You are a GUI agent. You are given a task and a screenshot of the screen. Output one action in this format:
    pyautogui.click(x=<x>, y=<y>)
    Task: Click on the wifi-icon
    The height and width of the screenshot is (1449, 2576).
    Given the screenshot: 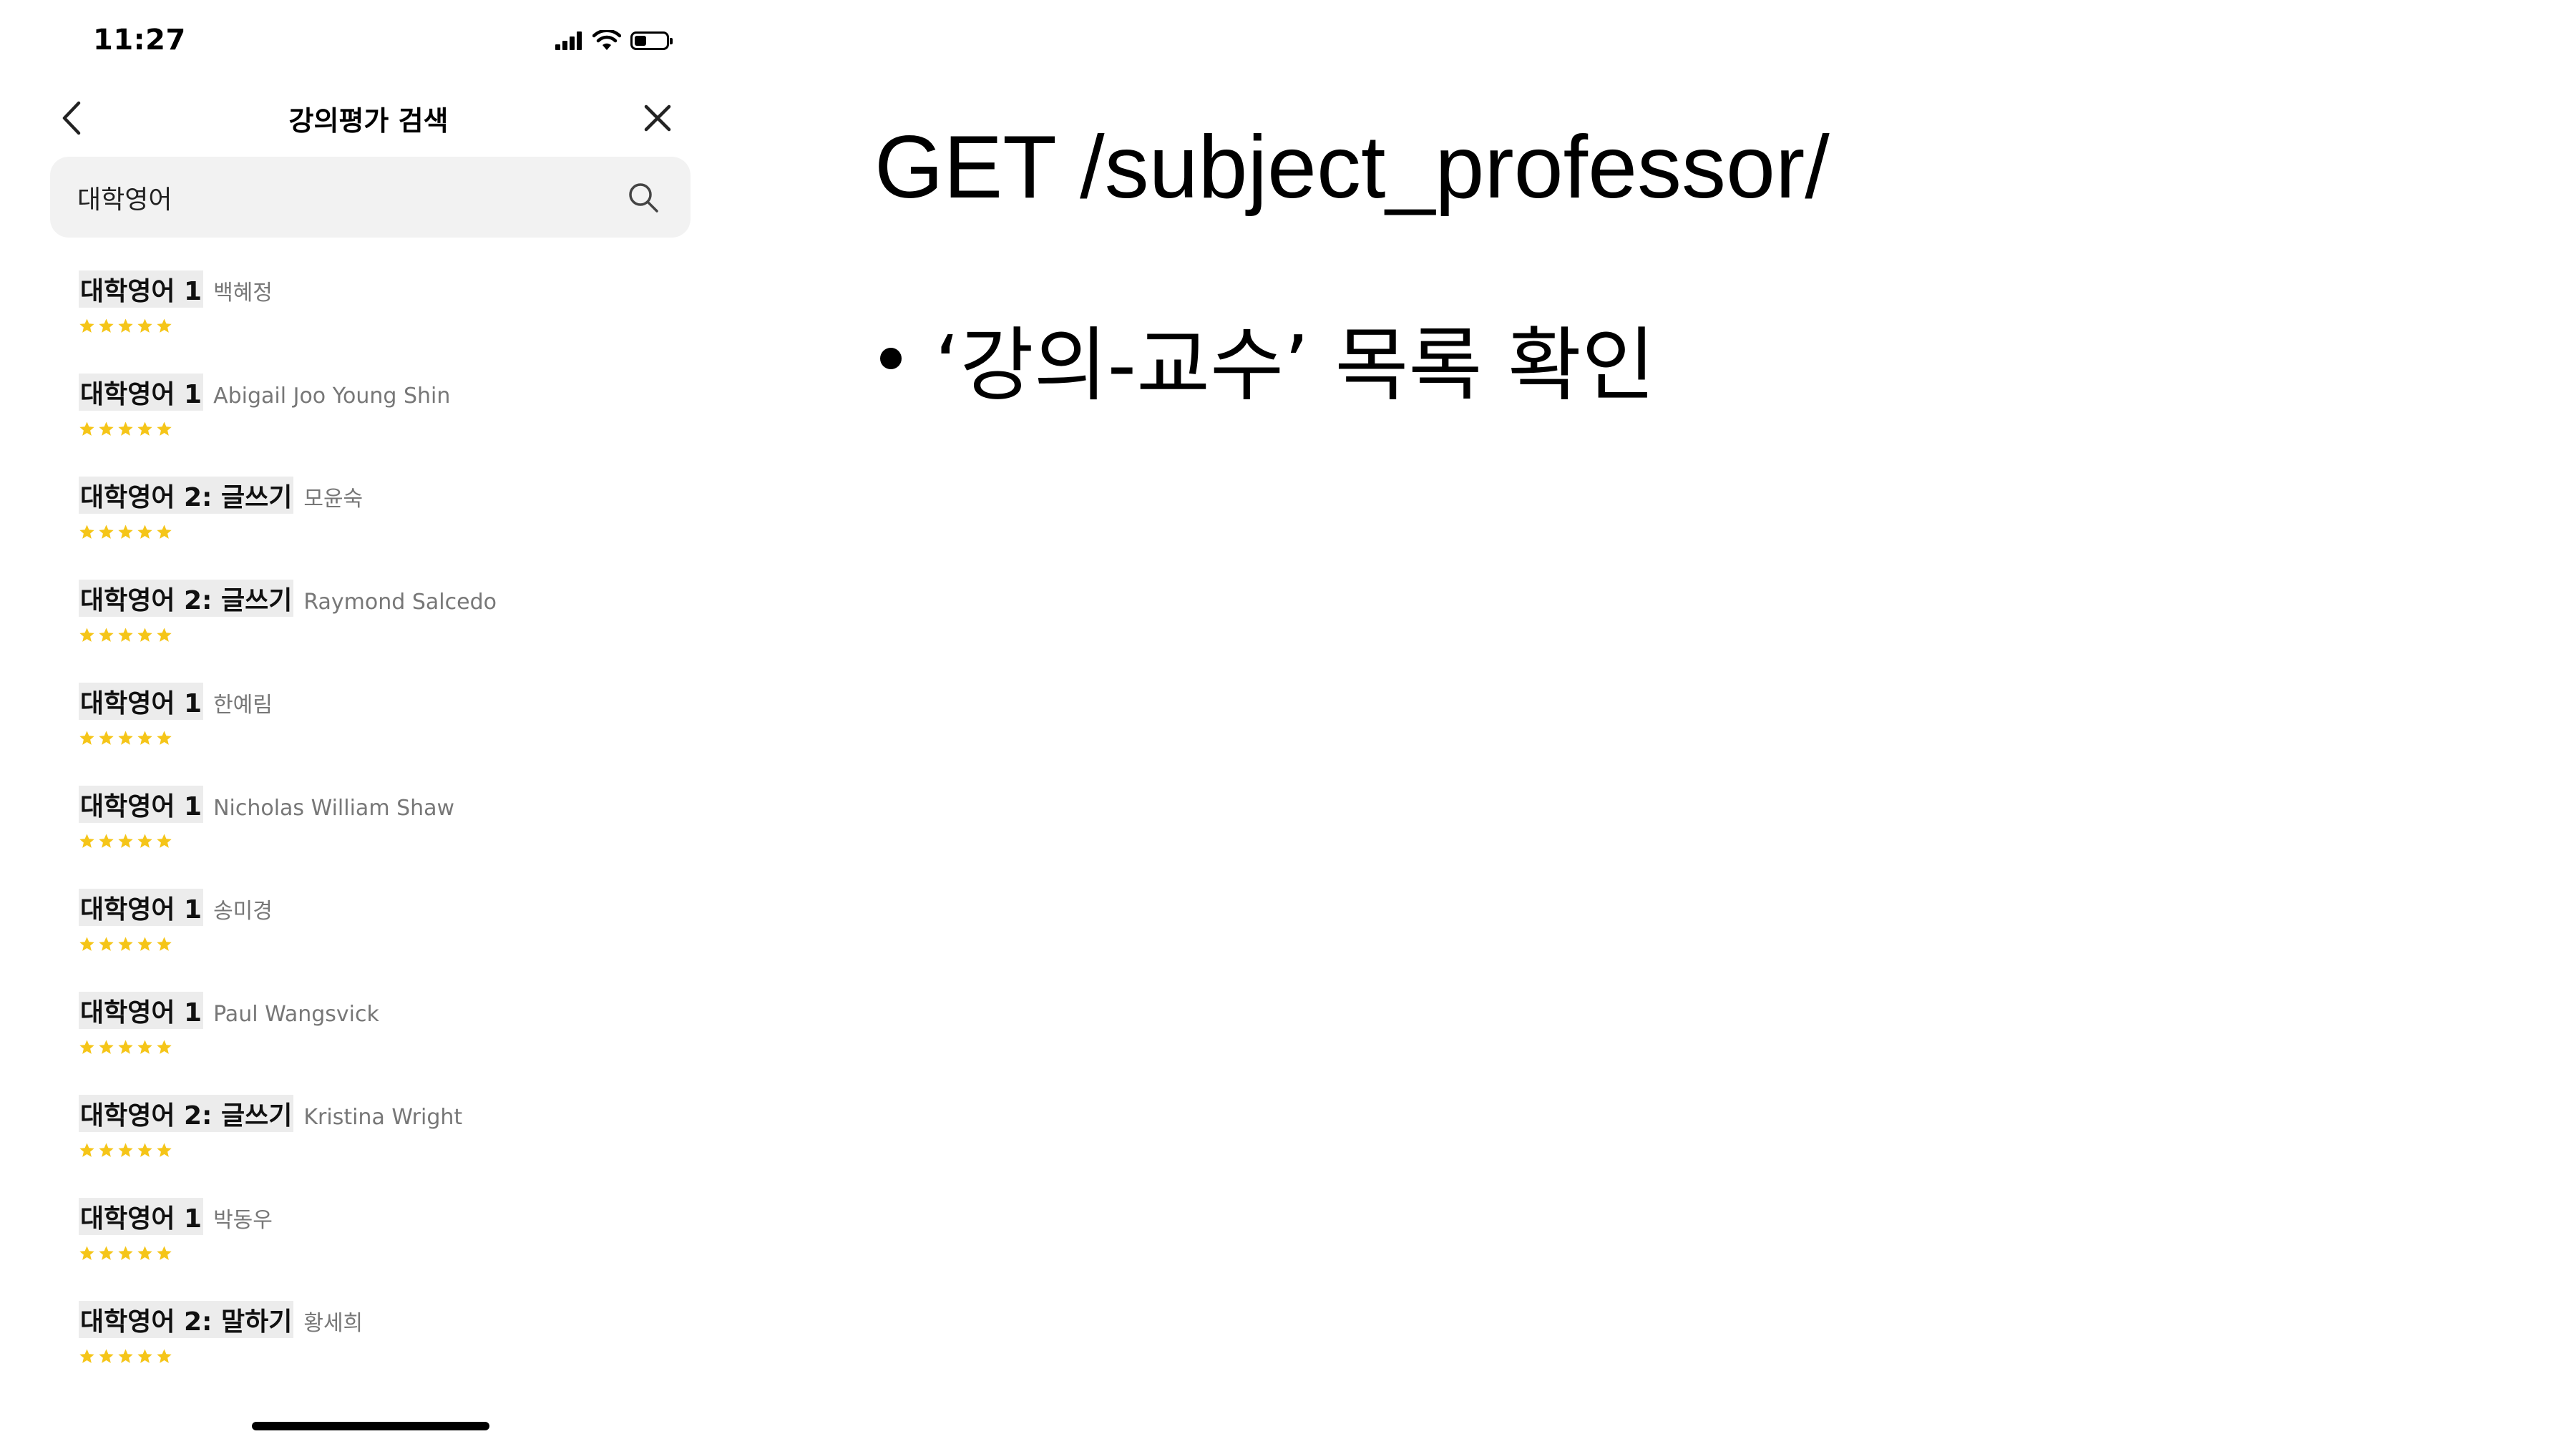 What is the action you would take?
    pyautogui.click(x=606, y=40)
    